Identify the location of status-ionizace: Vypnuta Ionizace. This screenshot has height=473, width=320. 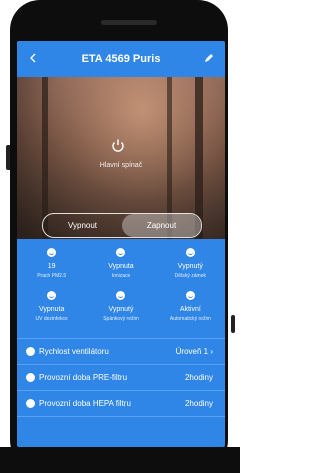
(120, 263).